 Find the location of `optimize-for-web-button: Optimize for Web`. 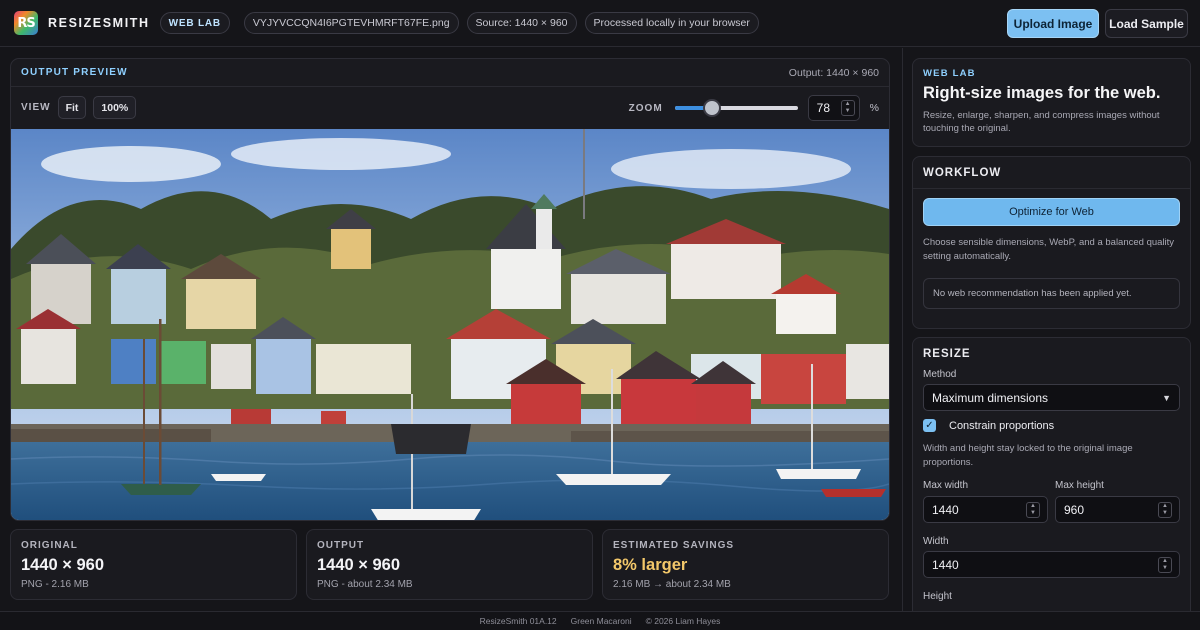

optimize-for-web-button: Optimize for Web is located at coordinates (1051, 212).